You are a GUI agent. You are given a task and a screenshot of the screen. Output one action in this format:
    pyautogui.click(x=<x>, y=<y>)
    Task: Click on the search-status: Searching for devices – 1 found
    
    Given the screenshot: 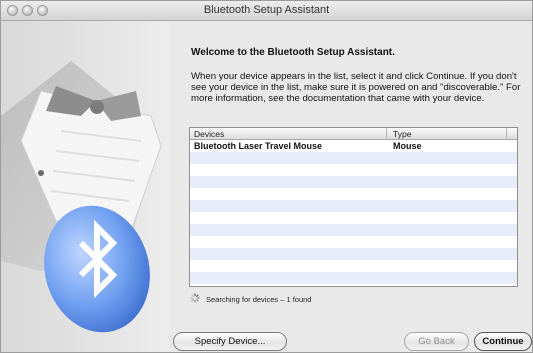 What is the action you would take?
    pyautogui.click(x=259, y=299)
    